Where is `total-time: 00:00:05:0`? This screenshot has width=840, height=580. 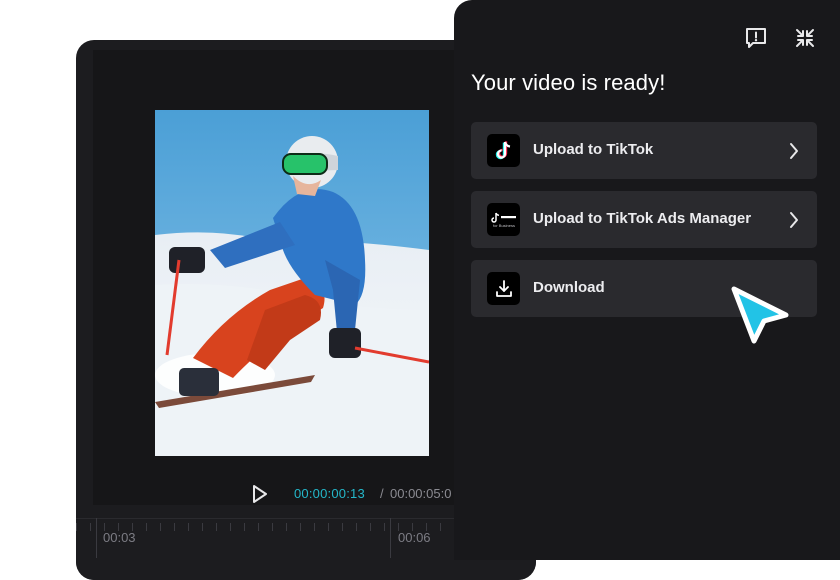
total-time: 00:00:05:0 is located at coordinates (421, 493).